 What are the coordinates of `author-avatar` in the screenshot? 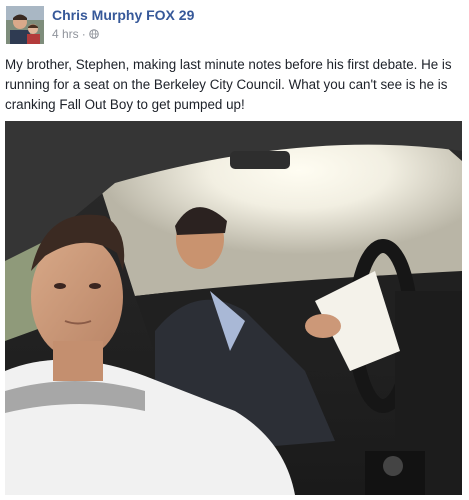 It's located at (25, 25).